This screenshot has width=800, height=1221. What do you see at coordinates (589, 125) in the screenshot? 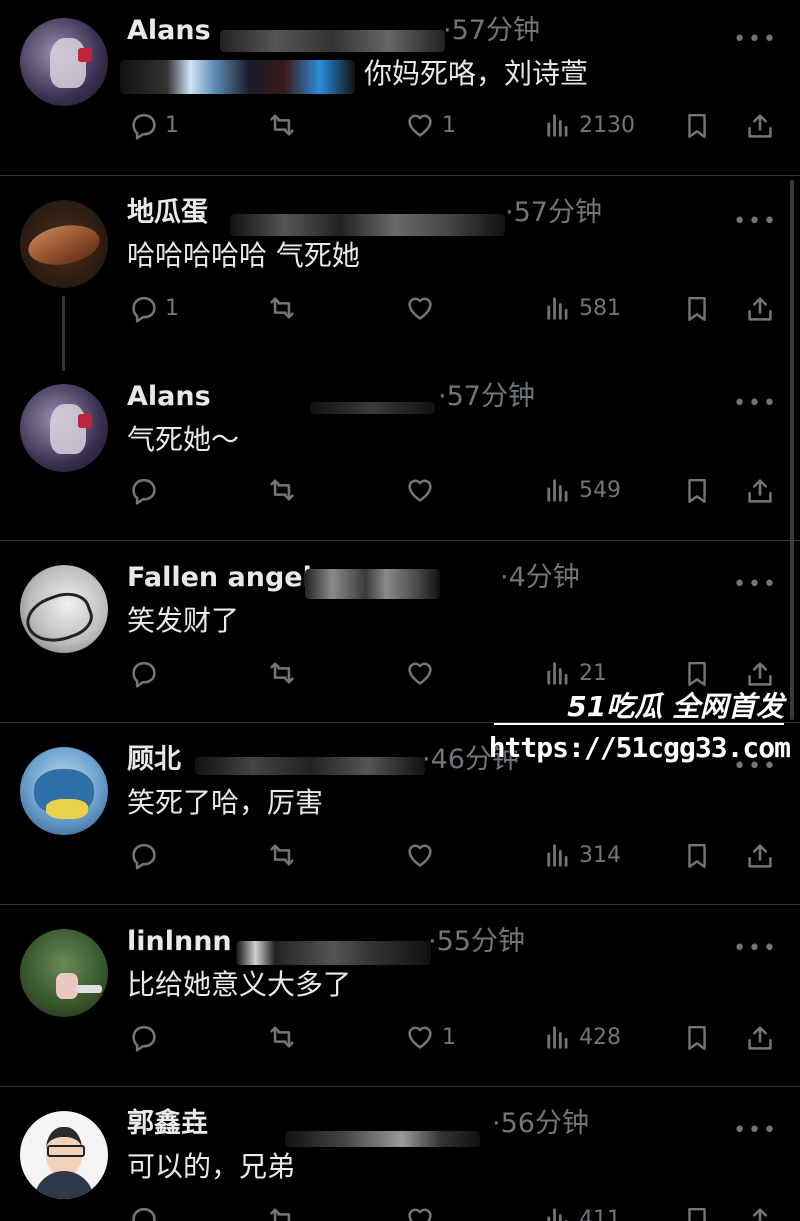
I see `views-button: 2130` at bounding box center [589, 125].